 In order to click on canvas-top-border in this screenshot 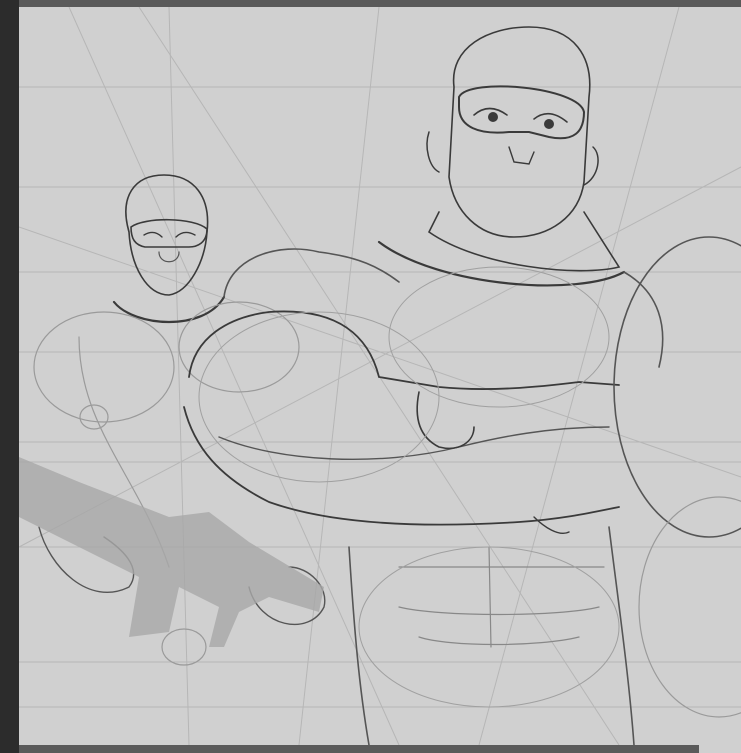, I will do `click(380, 3)`.